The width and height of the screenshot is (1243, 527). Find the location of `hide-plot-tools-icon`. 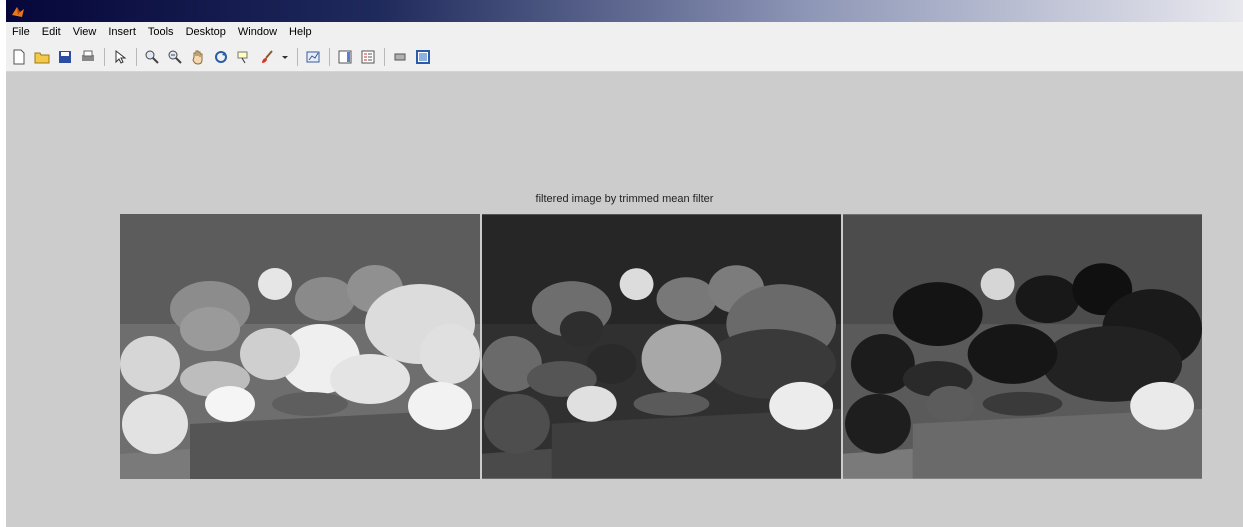

hide-plot-tools-icon is located at coordinates (400, 57).